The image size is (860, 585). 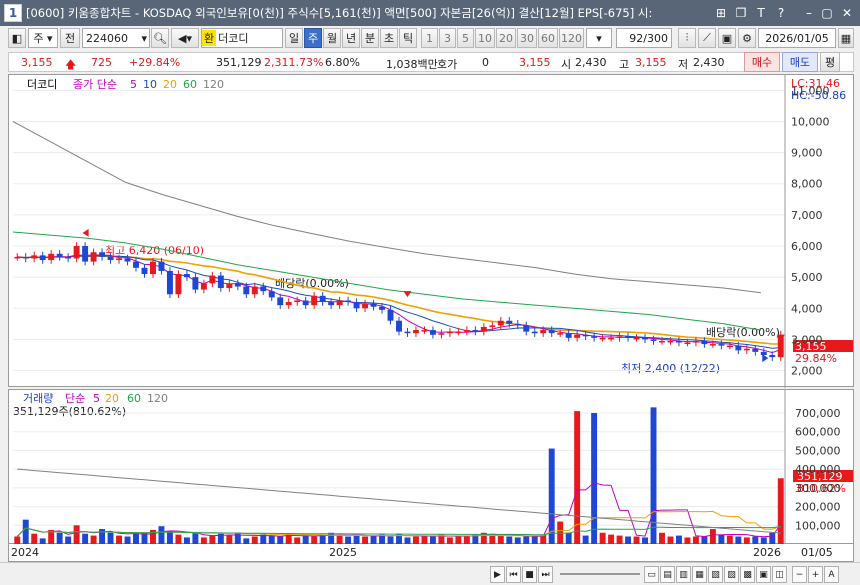 What do you see at coordinates (399, 501) in the screenshot?
I see `vol-ma120-line` at bounding box center [399, 501].